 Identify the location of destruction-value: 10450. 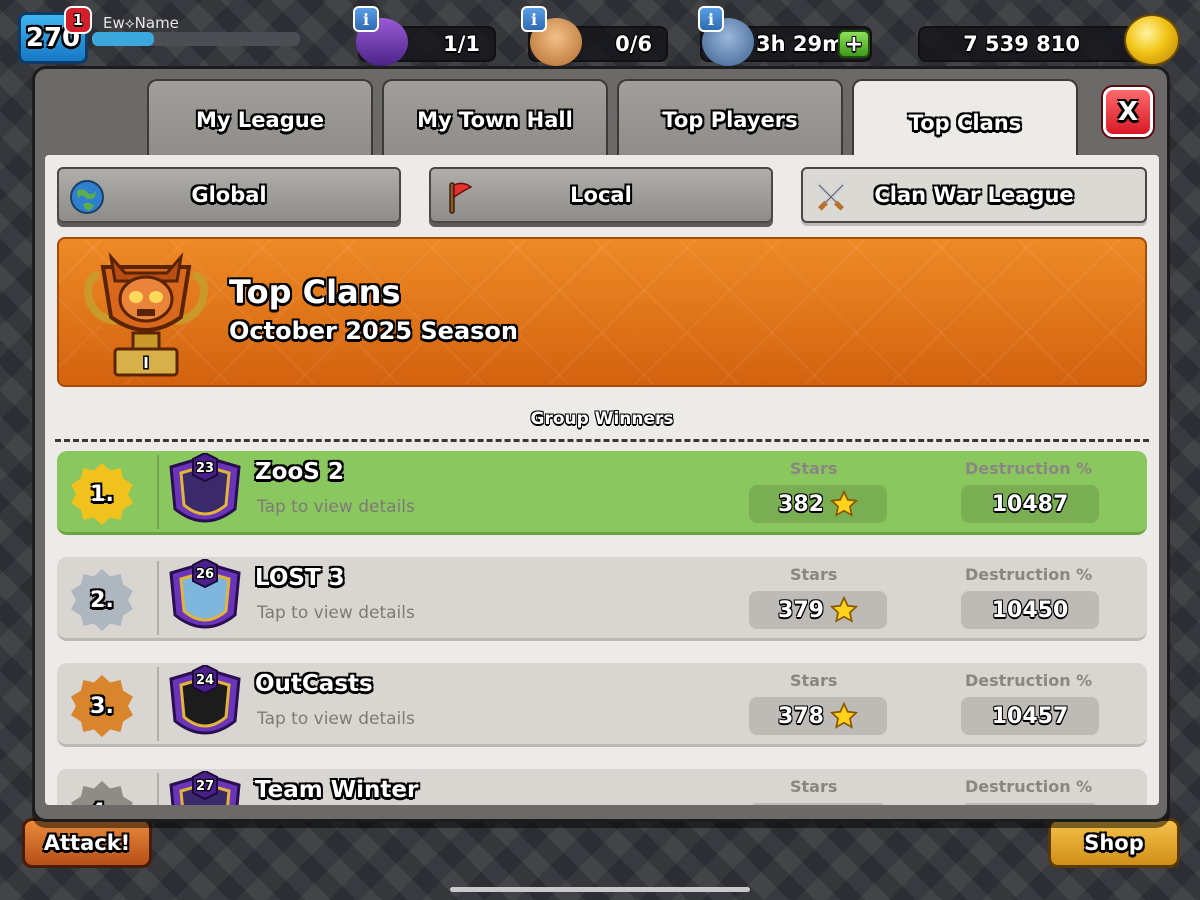
(1030, 610).